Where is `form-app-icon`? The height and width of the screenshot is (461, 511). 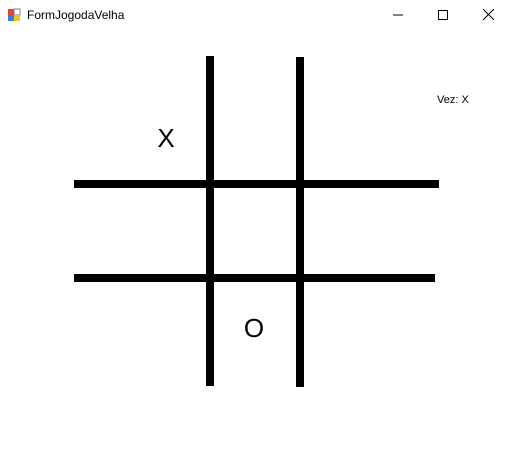
form-app-icon is located at coordinates (14, 14).